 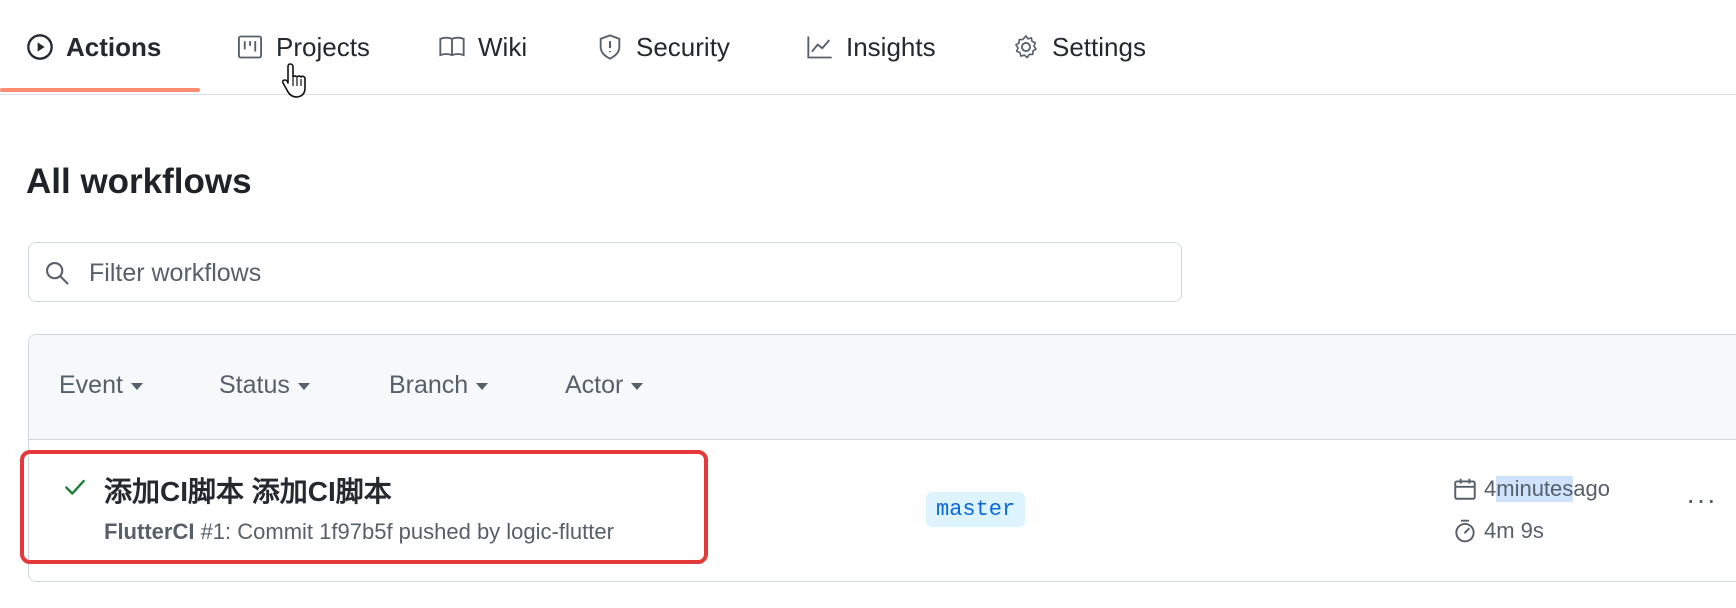 What do you see at coordinates (1465, 531) in the screenshot?
I see `stopwatch-icon` at bounding box center [1465, 531].